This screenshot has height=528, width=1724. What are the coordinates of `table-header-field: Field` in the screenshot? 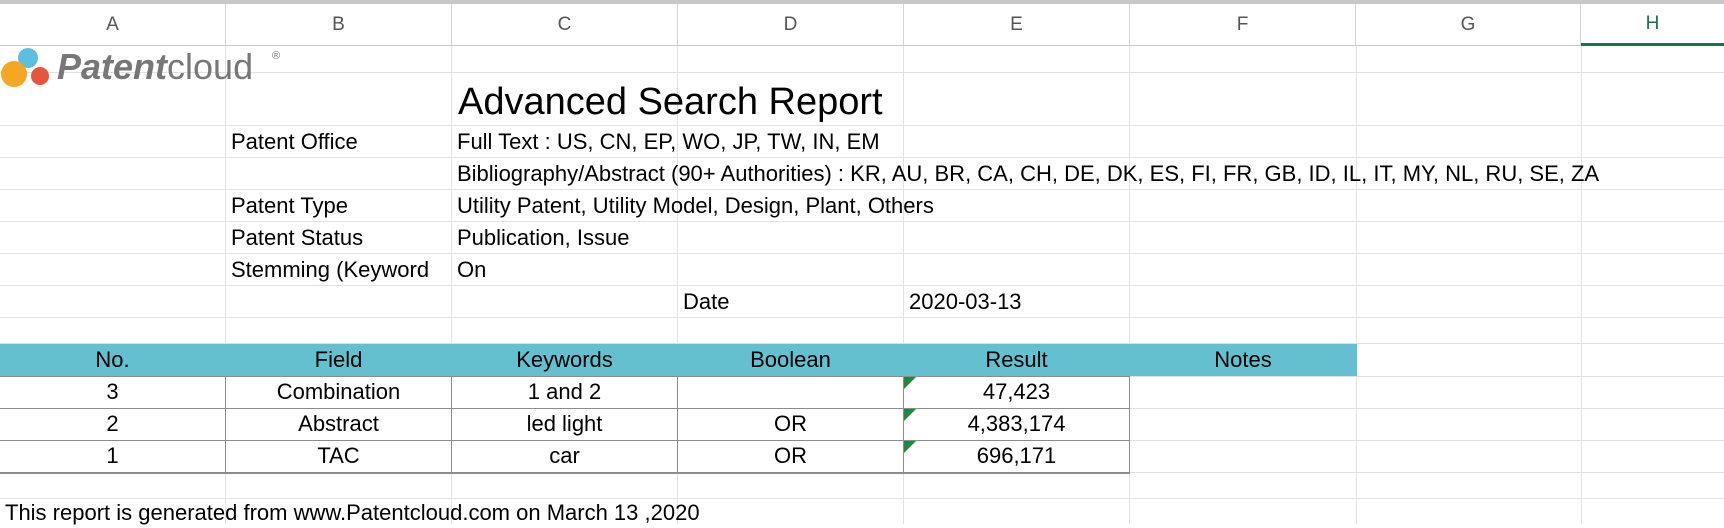 It's located at (338, 359).